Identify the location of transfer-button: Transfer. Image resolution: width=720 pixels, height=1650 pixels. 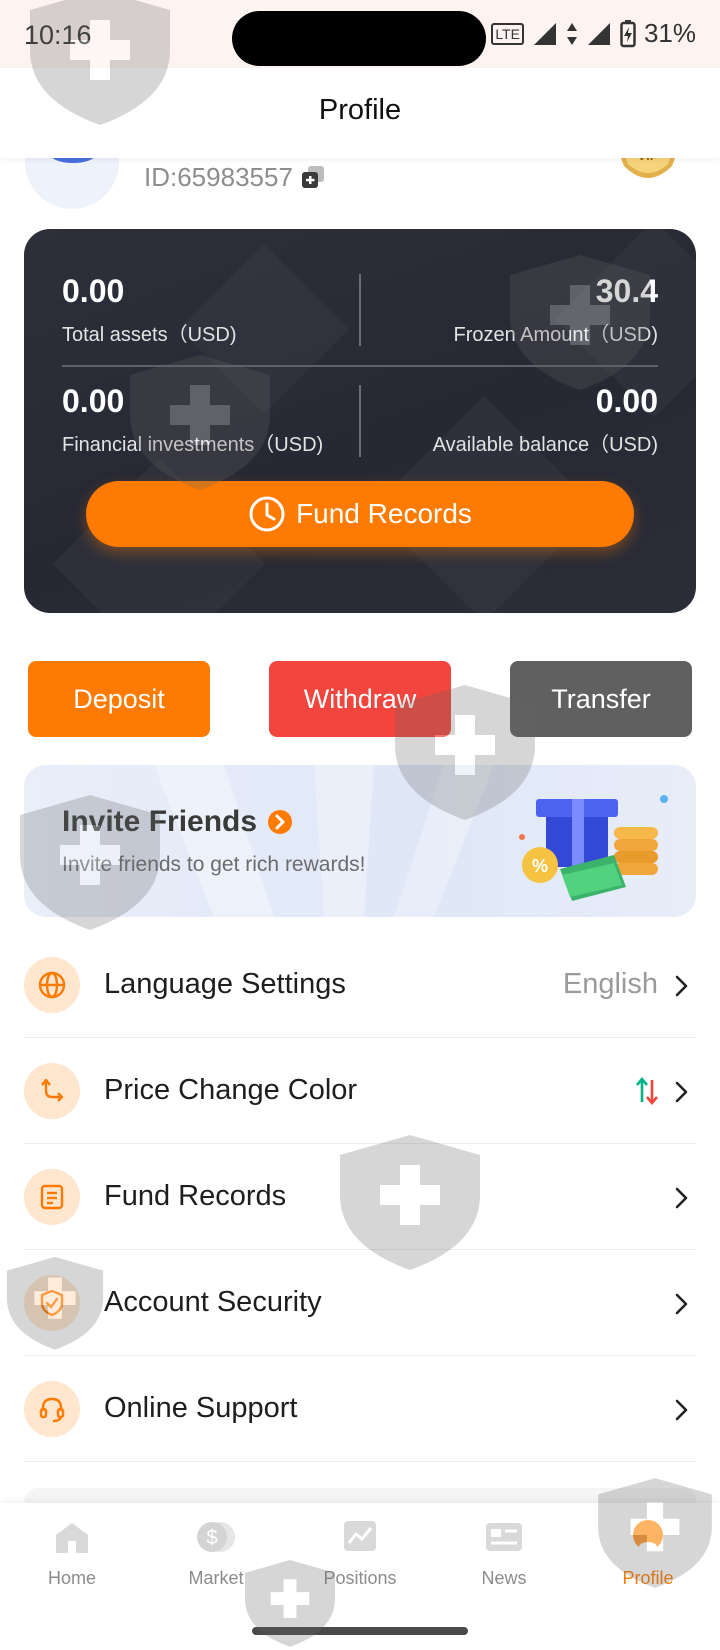
(601, 699).